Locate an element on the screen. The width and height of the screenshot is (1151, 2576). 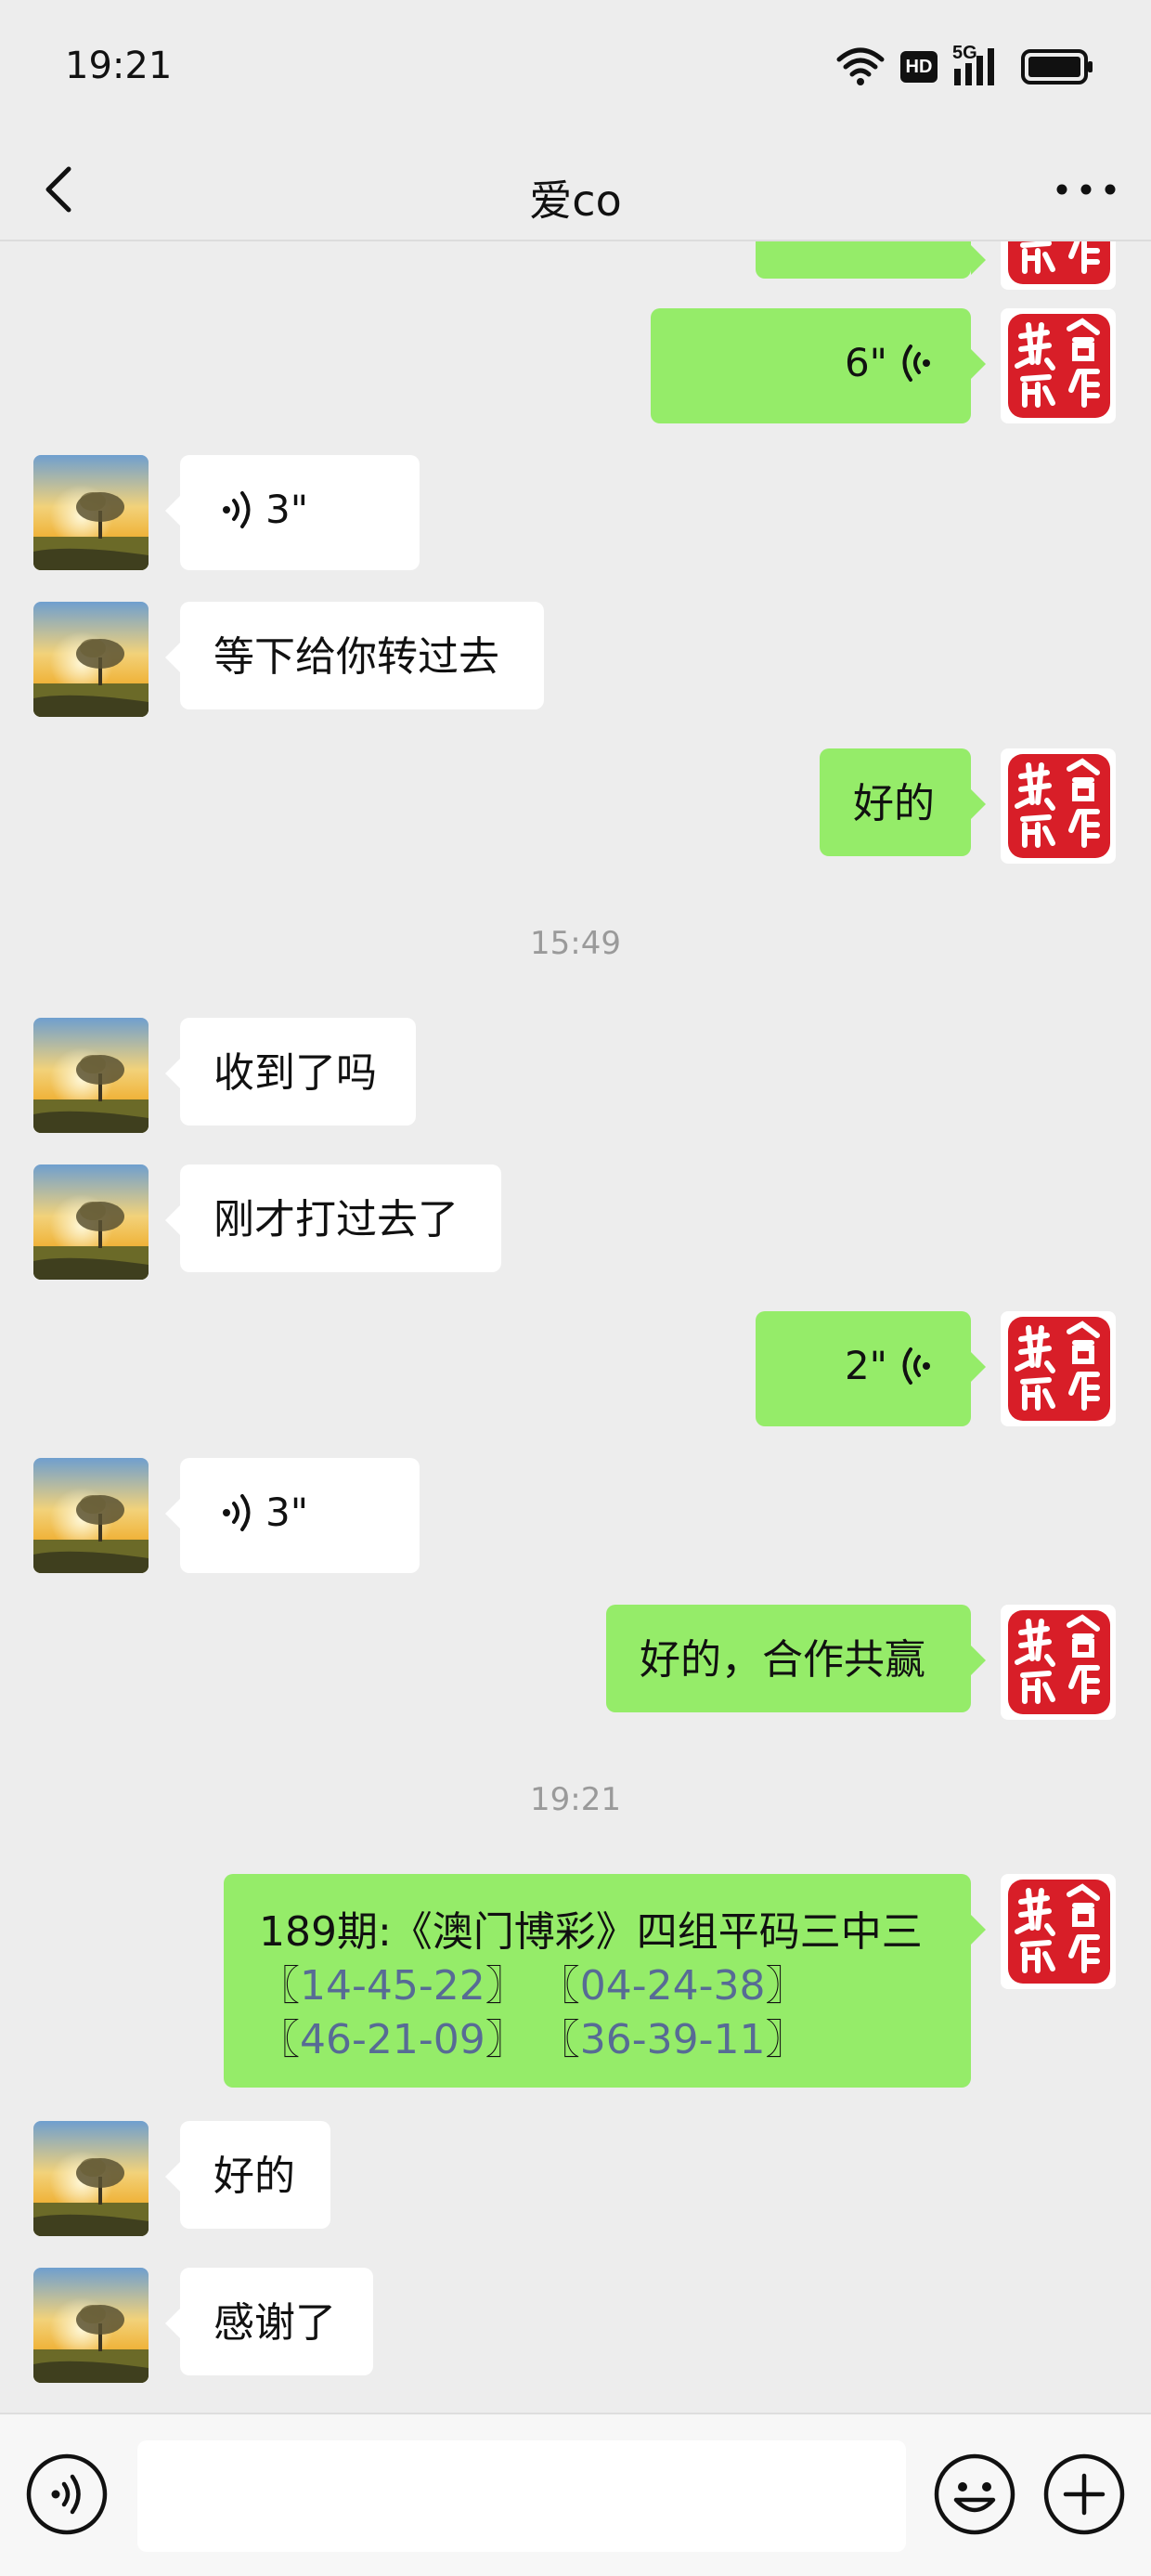
voice-input-icon is located at coordinates (67, 2494).